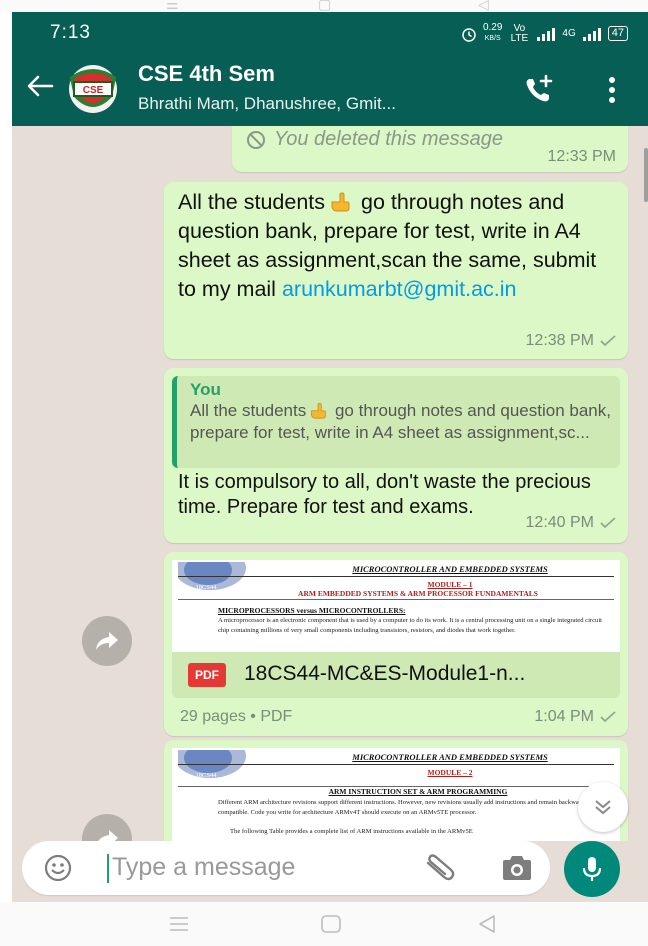  Describe the element at coordinates (450, 584) in the screenshot. I see `document-module: MODULE – 1` at that location.